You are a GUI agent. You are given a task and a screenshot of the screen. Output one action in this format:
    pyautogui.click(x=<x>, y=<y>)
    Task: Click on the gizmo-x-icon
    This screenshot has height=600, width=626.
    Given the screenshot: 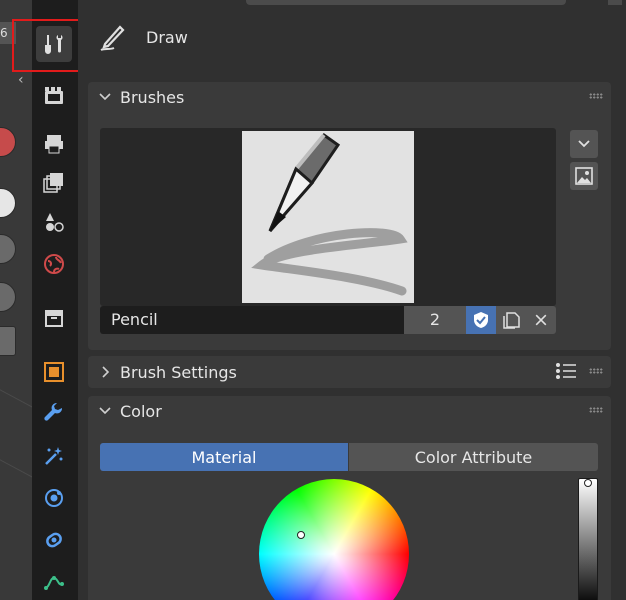 What is the action you would take?
    pyautogui.click(x=8, y=142)
    